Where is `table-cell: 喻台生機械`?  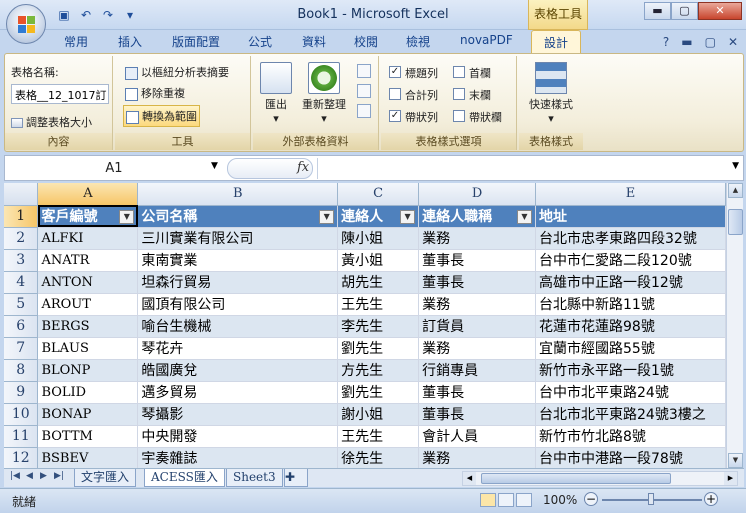 table-cell: 喻台生機械 is located at coordinates (238, 326).